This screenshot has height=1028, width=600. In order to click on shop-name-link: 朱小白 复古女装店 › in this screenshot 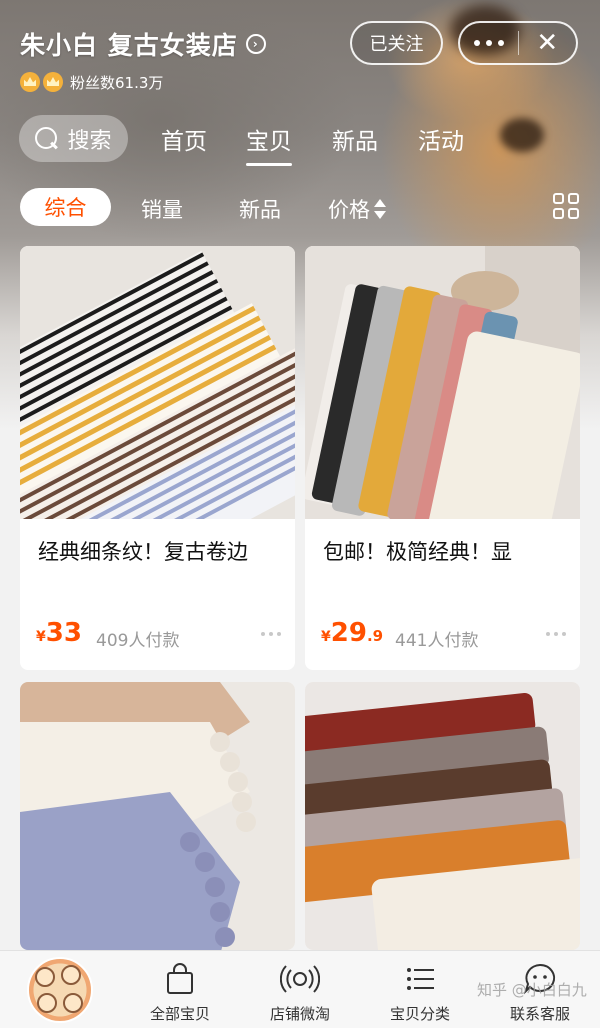, I will do `click(143, 44)`.